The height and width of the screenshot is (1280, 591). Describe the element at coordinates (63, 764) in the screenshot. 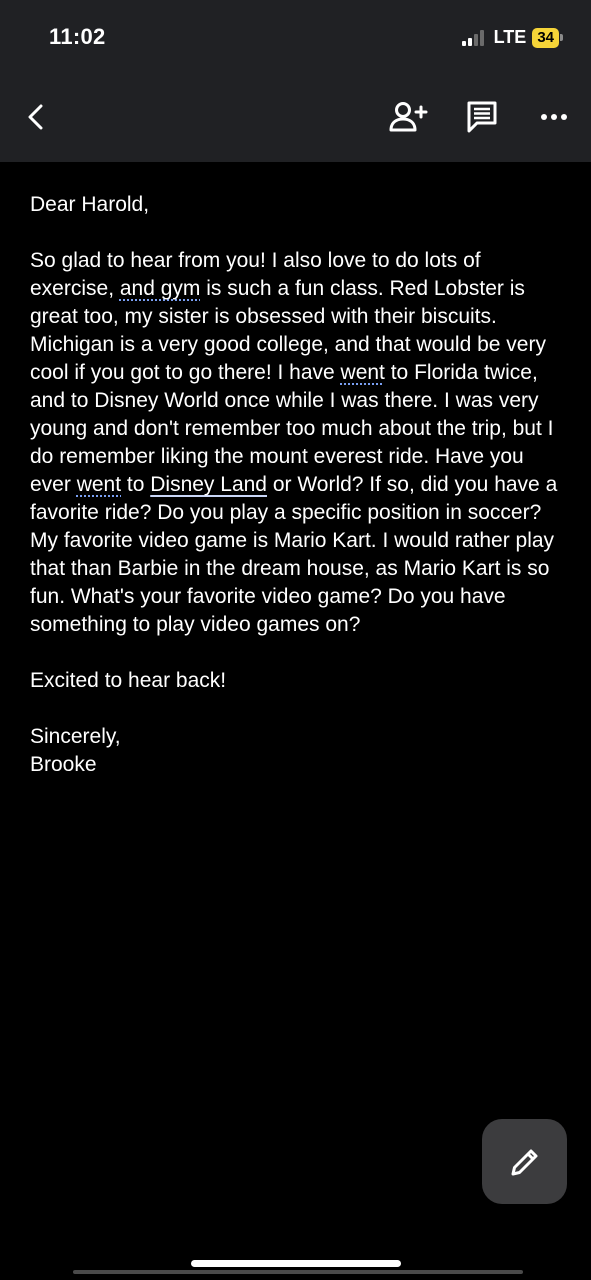

I see `signature: Brooke` at that location.